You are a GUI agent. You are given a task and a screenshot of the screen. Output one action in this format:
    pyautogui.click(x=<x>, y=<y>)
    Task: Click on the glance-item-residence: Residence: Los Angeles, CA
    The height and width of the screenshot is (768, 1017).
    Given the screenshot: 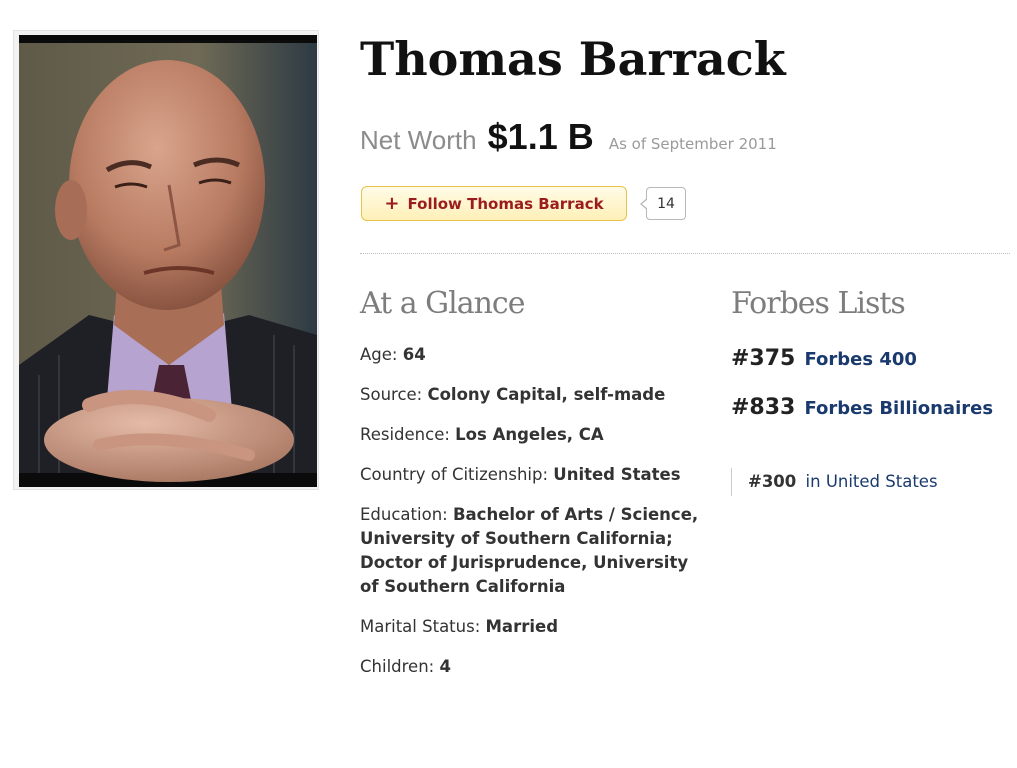 What is the action you would take?
    pyautogui.click(x=530, y=435)
    